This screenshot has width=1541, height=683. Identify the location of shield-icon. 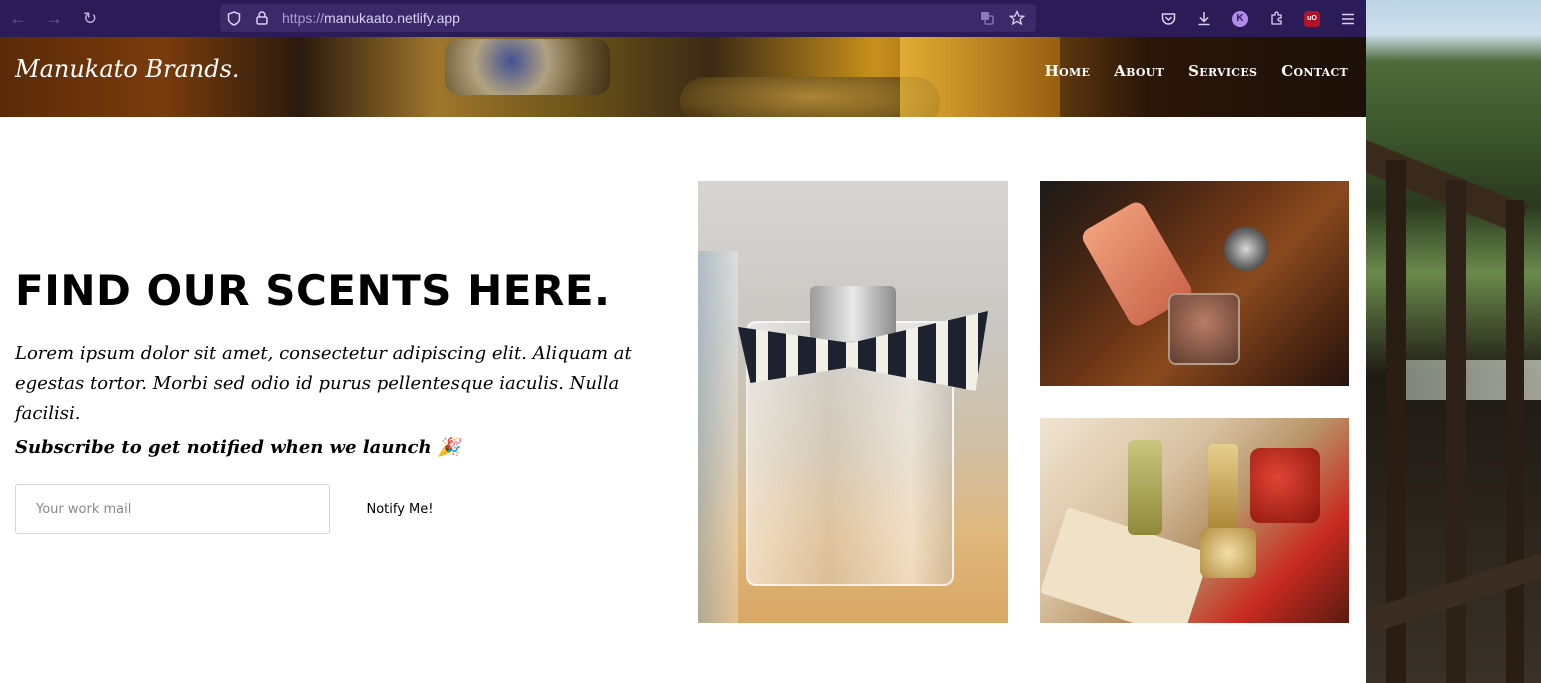
(234, 18).